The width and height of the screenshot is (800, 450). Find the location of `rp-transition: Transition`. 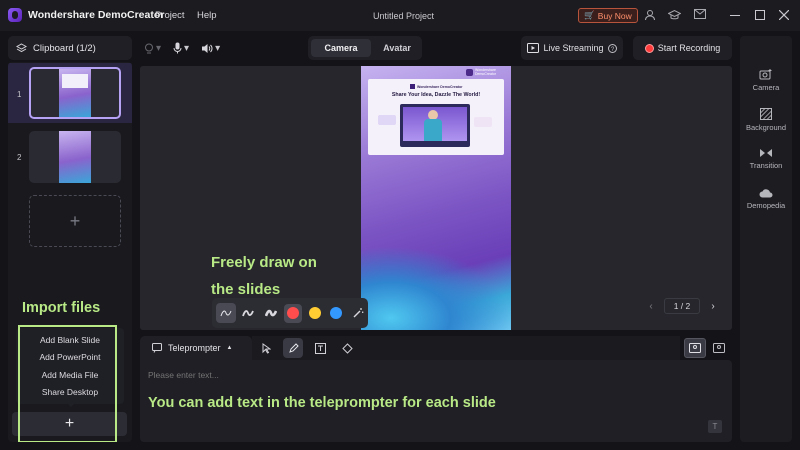

rp-transition: Transition is located at coordinates (766, 159).